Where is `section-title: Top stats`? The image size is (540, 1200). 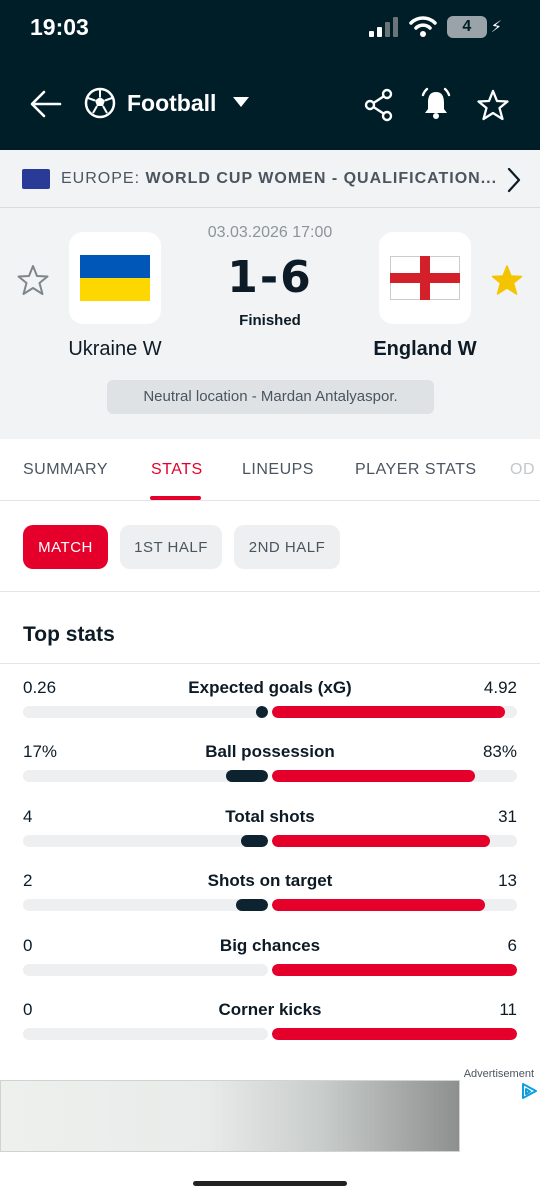
section-title: Top stats is located at coordinates (69, 634).